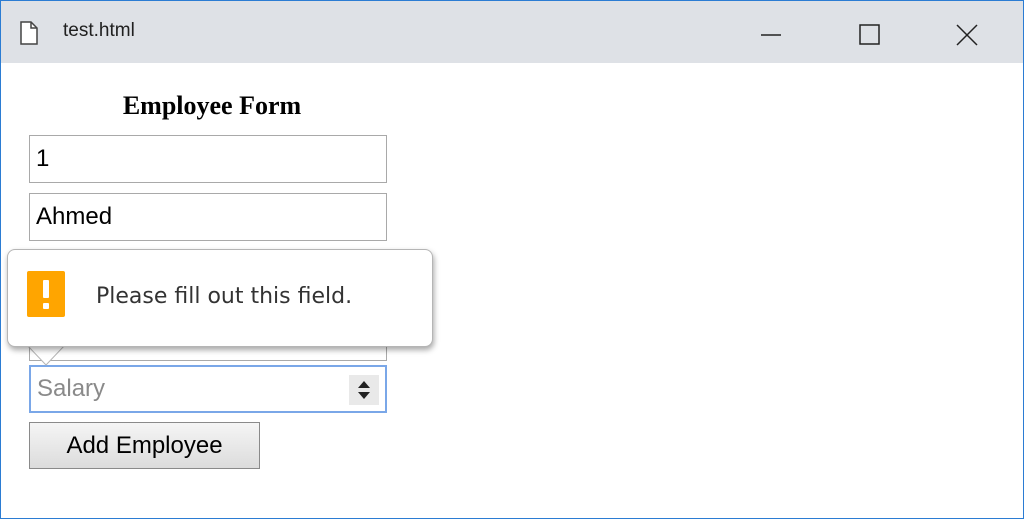 Image resolution: width=1024 pixels, height=519 pixels. I want to click on minimize-button, so click(775, 32).